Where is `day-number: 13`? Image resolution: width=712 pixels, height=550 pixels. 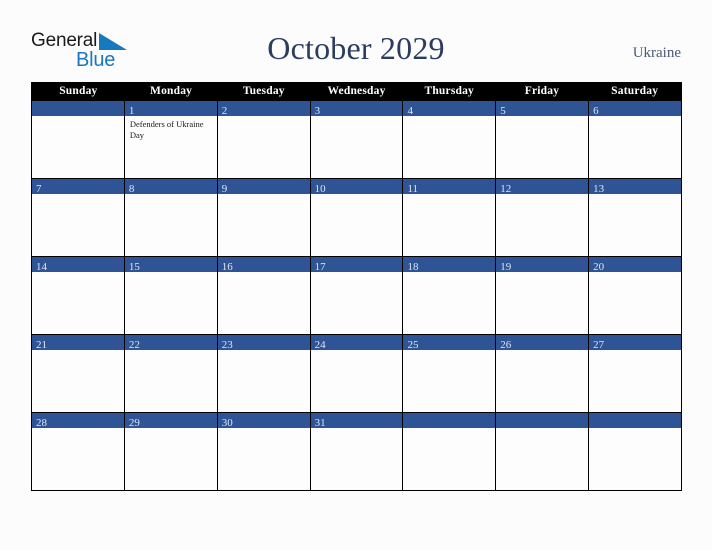
day-number: 13 is located at coordinates (599, 189).